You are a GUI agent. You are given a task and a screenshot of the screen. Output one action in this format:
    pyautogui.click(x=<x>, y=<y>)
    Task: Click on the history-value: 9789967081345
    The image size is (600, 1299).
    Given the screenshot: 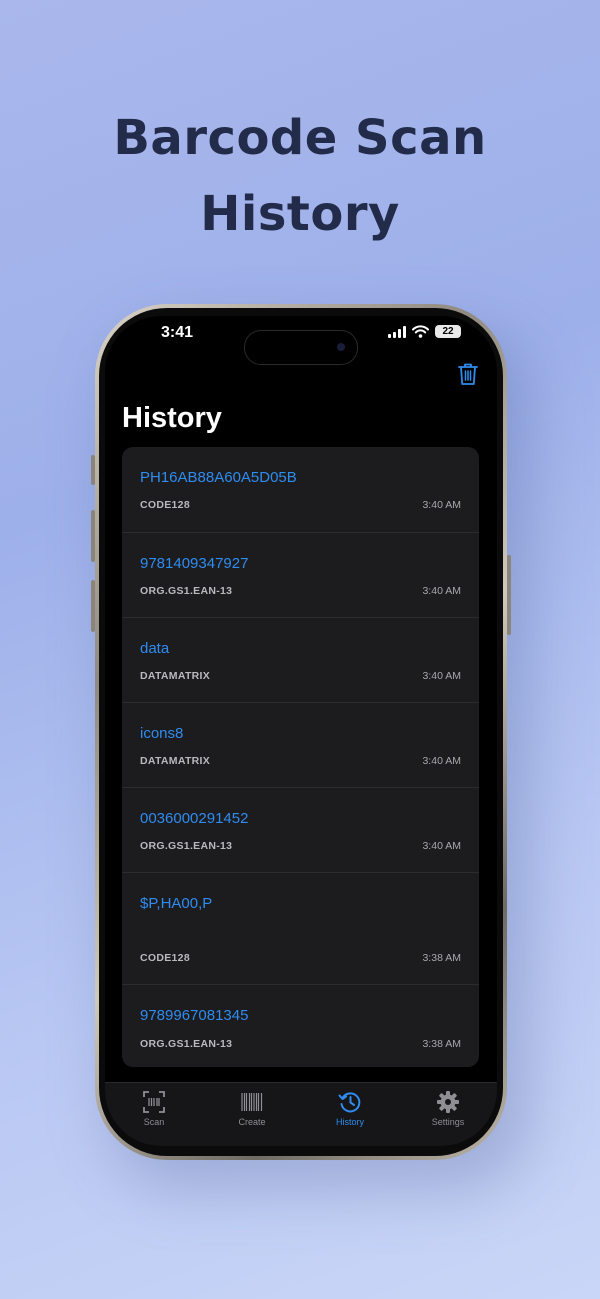 What is the action you would take?
    pyautogui.click(x=194, y=1015)
    